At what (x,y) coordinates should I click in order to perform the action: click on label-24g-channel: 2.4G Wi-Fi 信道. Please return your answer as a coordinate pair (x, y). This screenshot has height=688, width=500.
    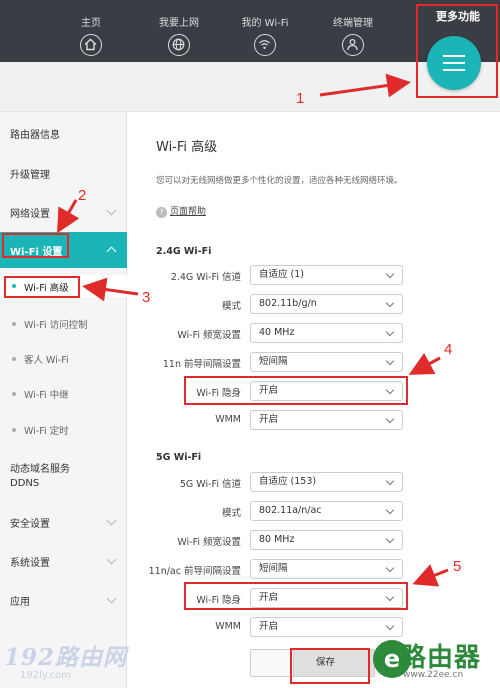
    Looking at the image, I should click on (205, 277).